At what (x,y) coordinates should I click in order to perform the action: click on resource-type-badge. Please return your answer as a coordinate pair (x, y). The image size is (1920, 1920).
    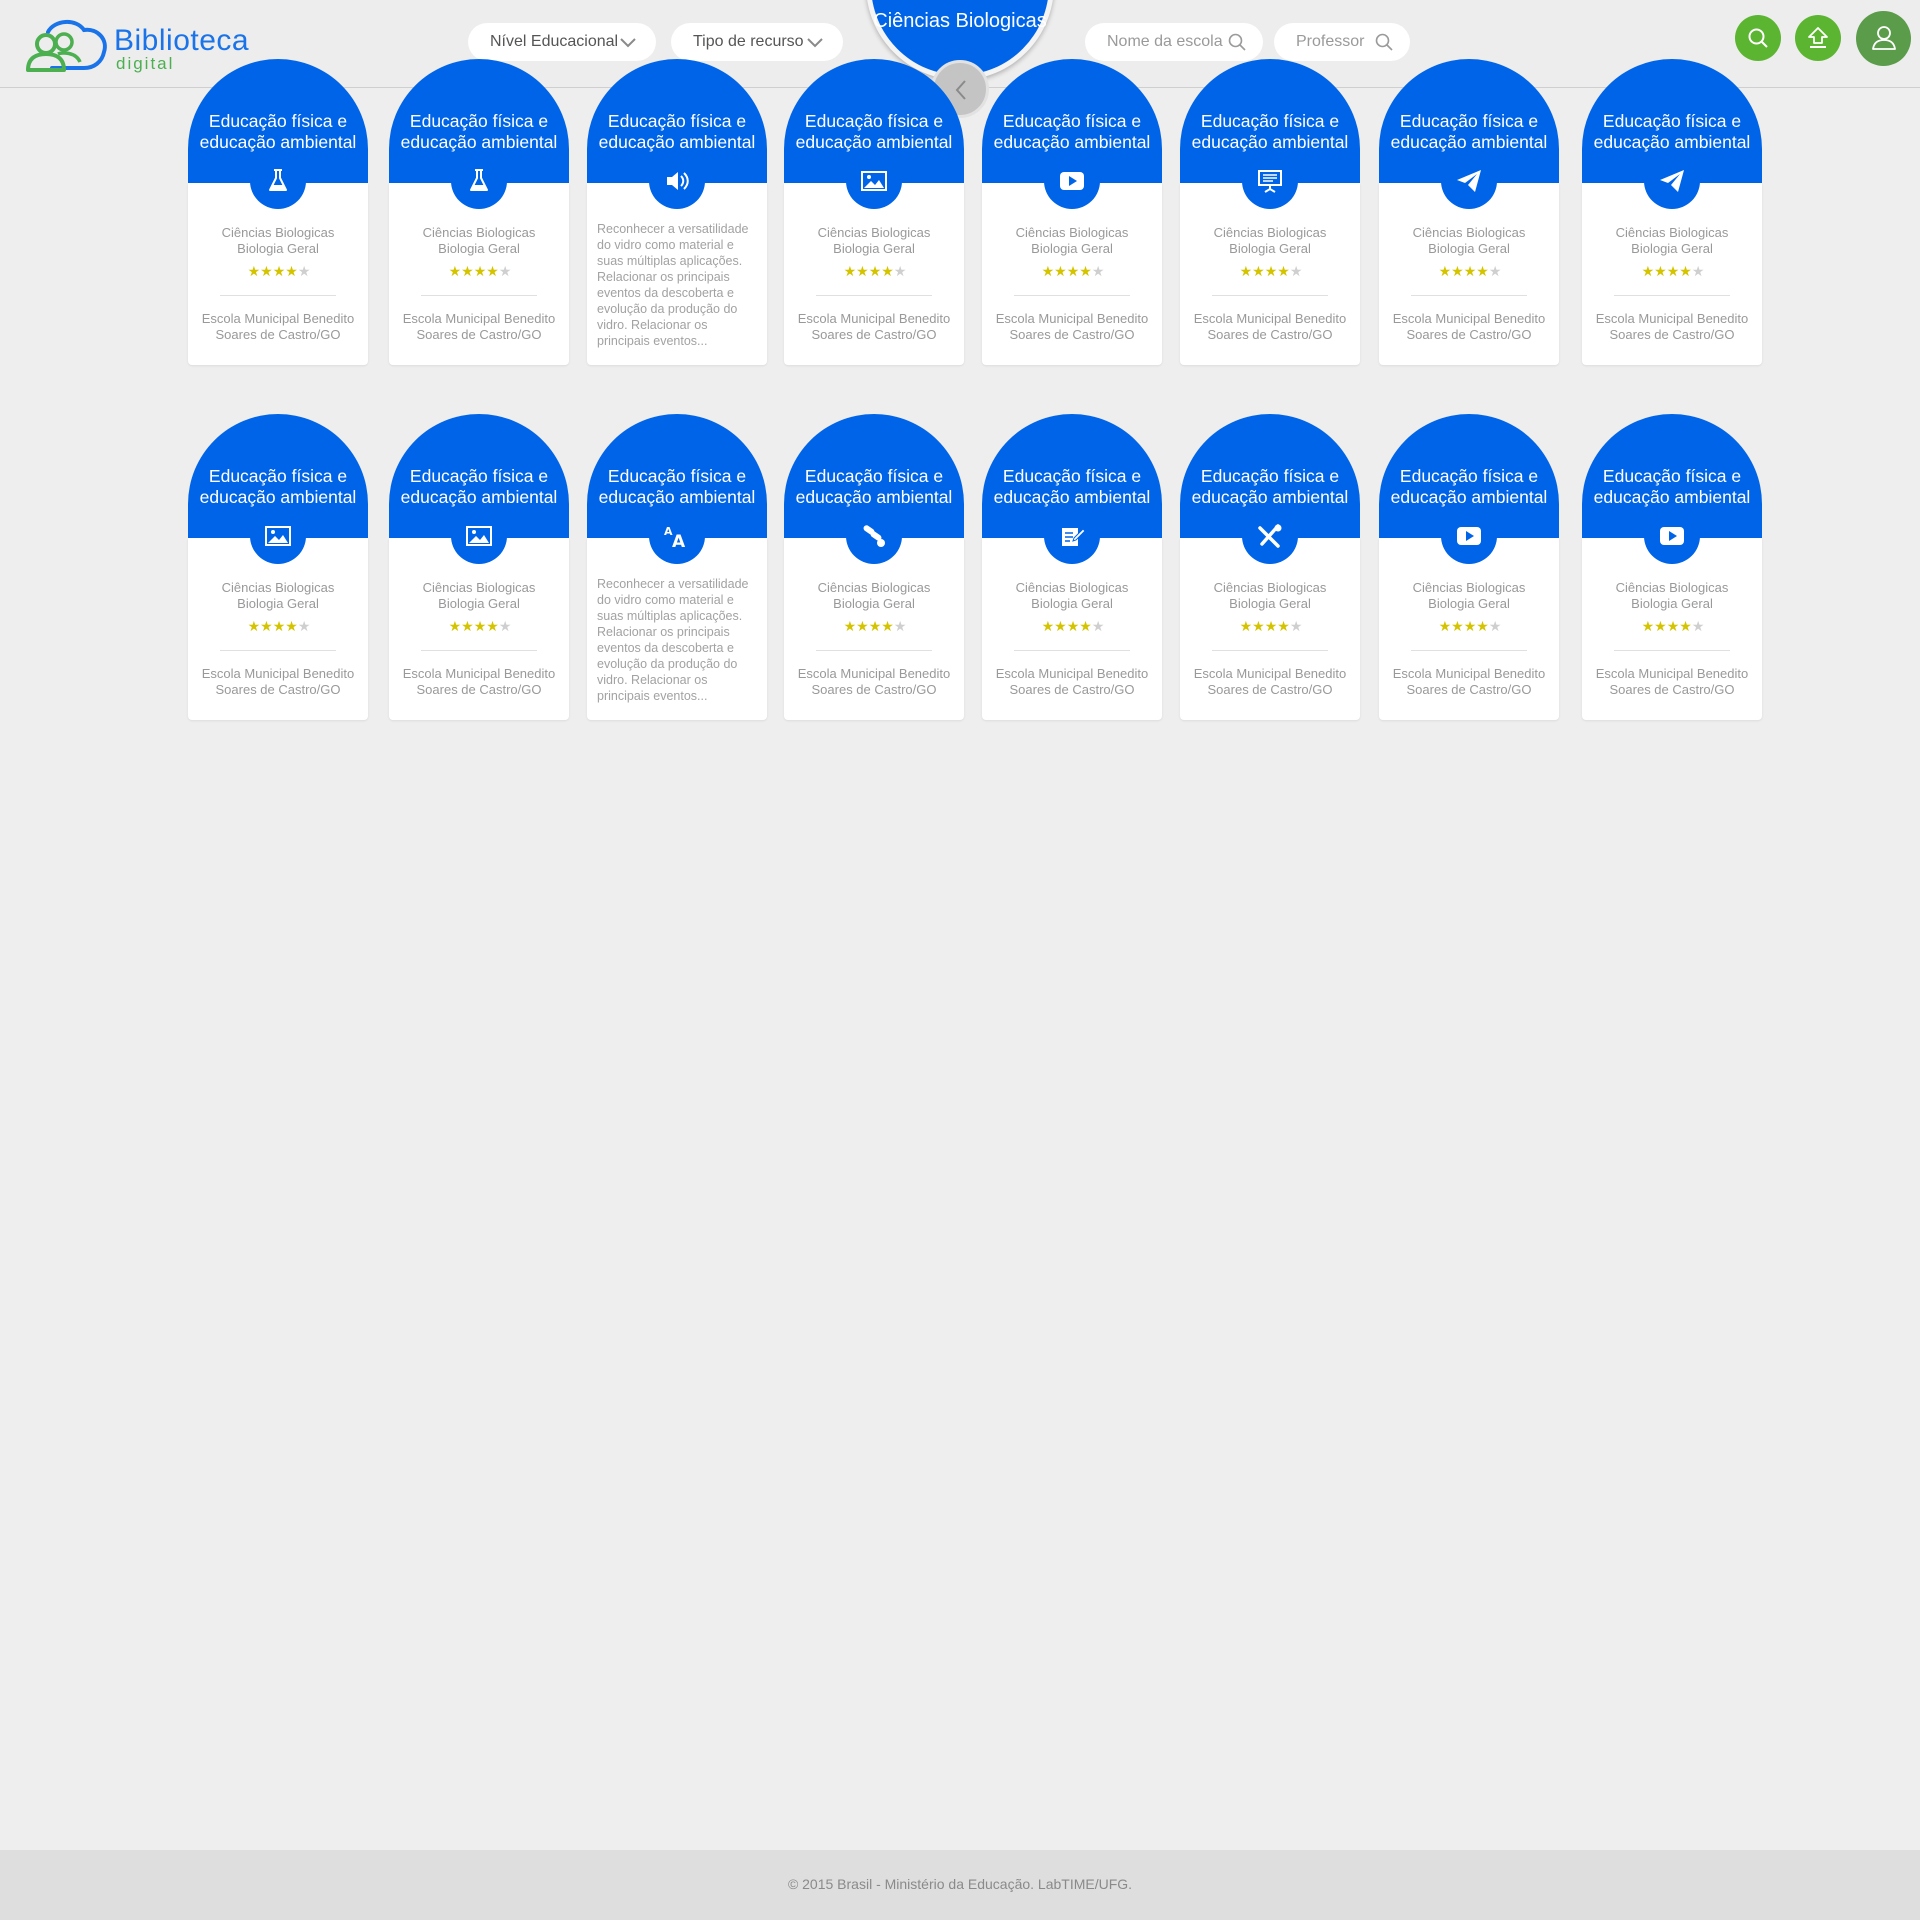
    Looking at the image, I should click on (874, 181).